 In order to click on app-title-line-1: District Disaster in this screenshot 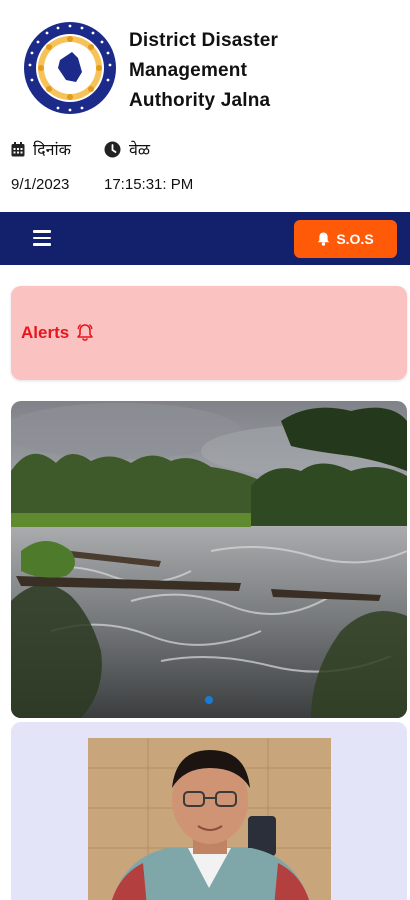, I will do `click(204, 40)`.